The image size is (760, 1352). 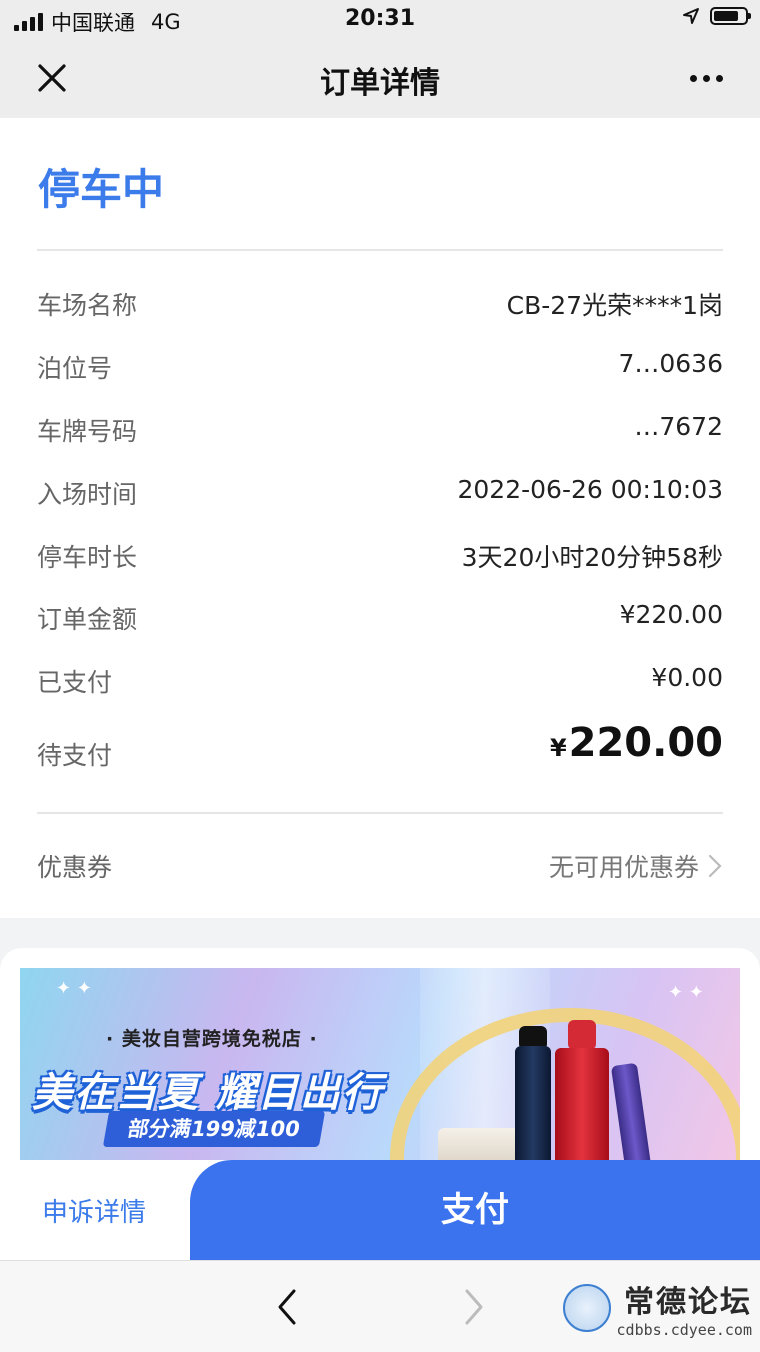 I want to click on close-icon, so click(x=52, y=78).